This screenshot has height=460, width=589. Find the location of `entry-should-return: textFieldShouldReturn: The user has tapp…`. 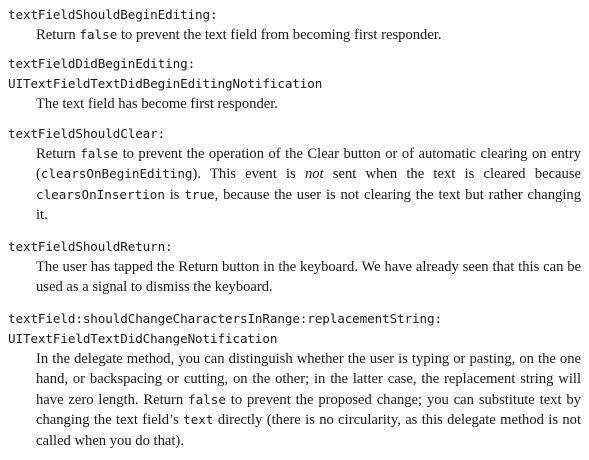

entry-should-return: textFieldShouldReturn: The user has tapp… is located at coordinates (294, 267).